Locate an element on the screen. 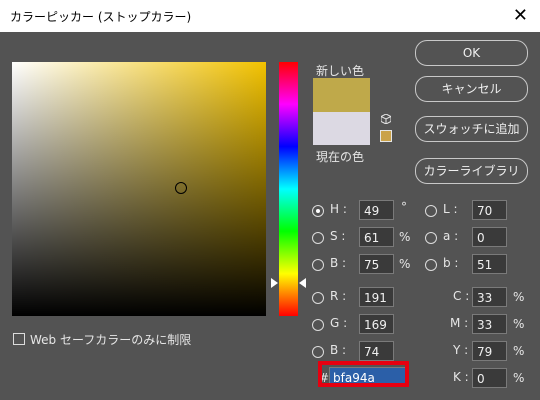 This screenshot has width=540, height=400. label-r: R : is located at coordinates (338, 296).